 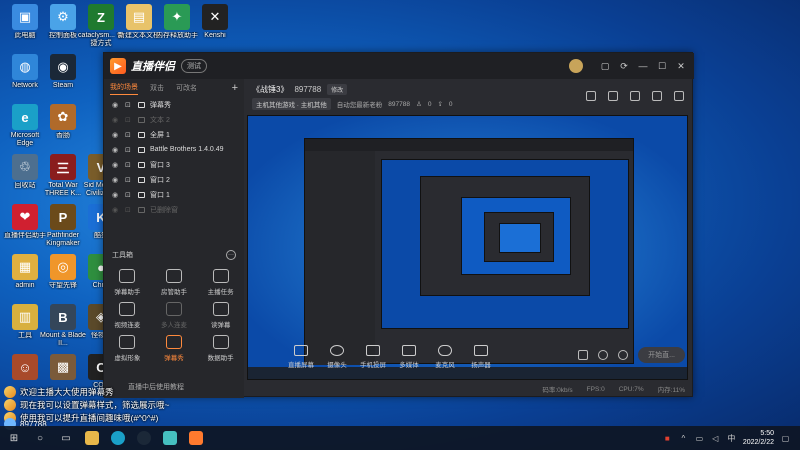 What do you see at coordinates (583, 355) in the screenshot?
I see `record-icon` at bounding box center [583, 355].